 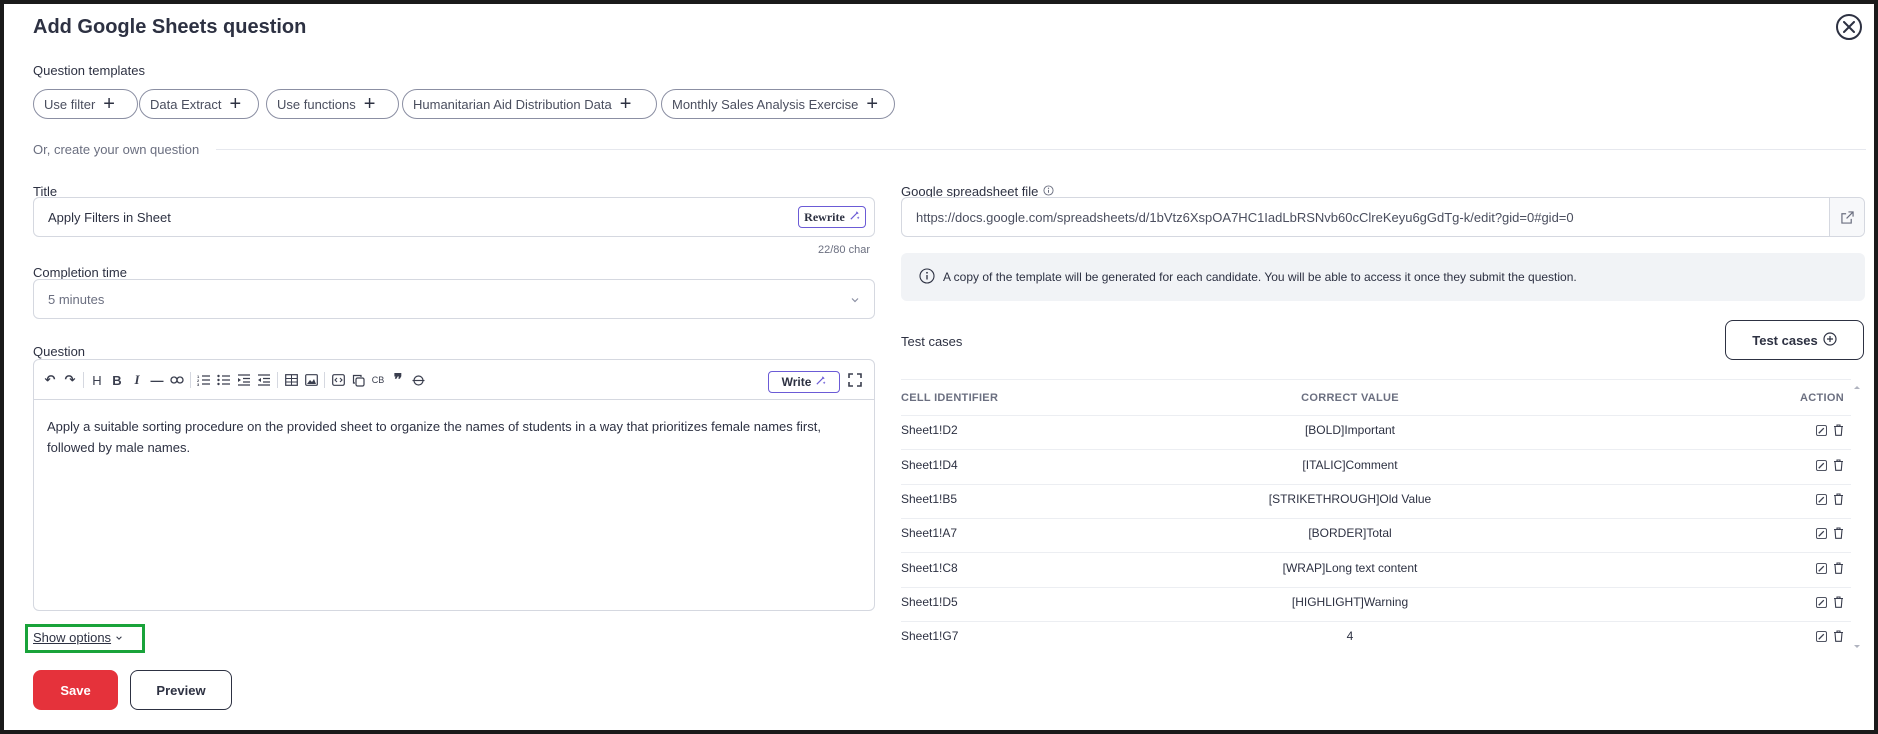 I want to click on info-icon, so click(x=927, y=277).